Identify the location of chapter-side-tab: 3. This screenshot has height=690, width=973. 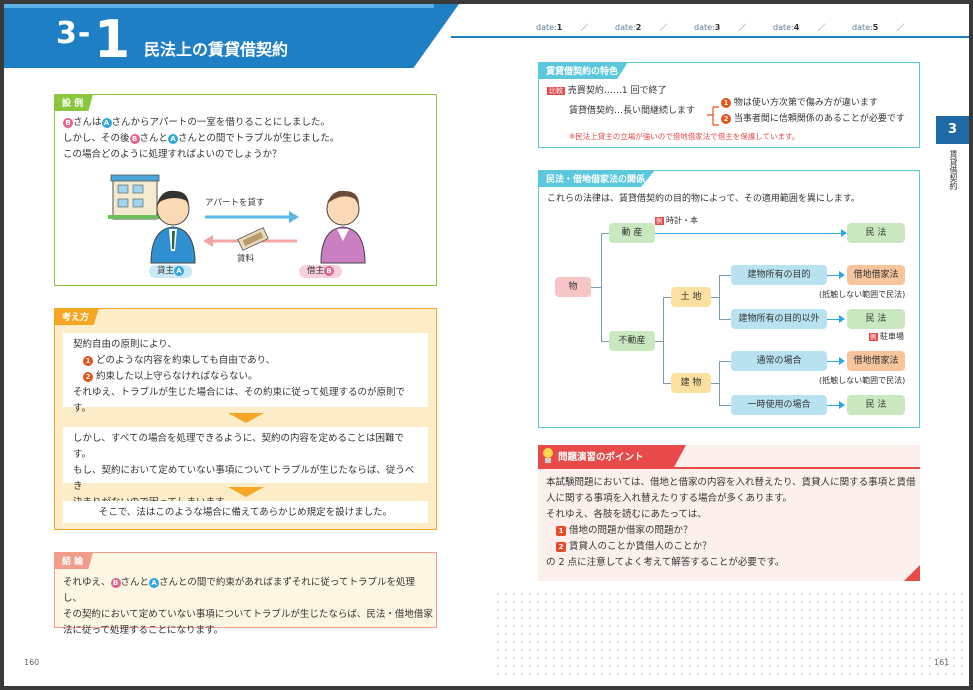
(952, 130).